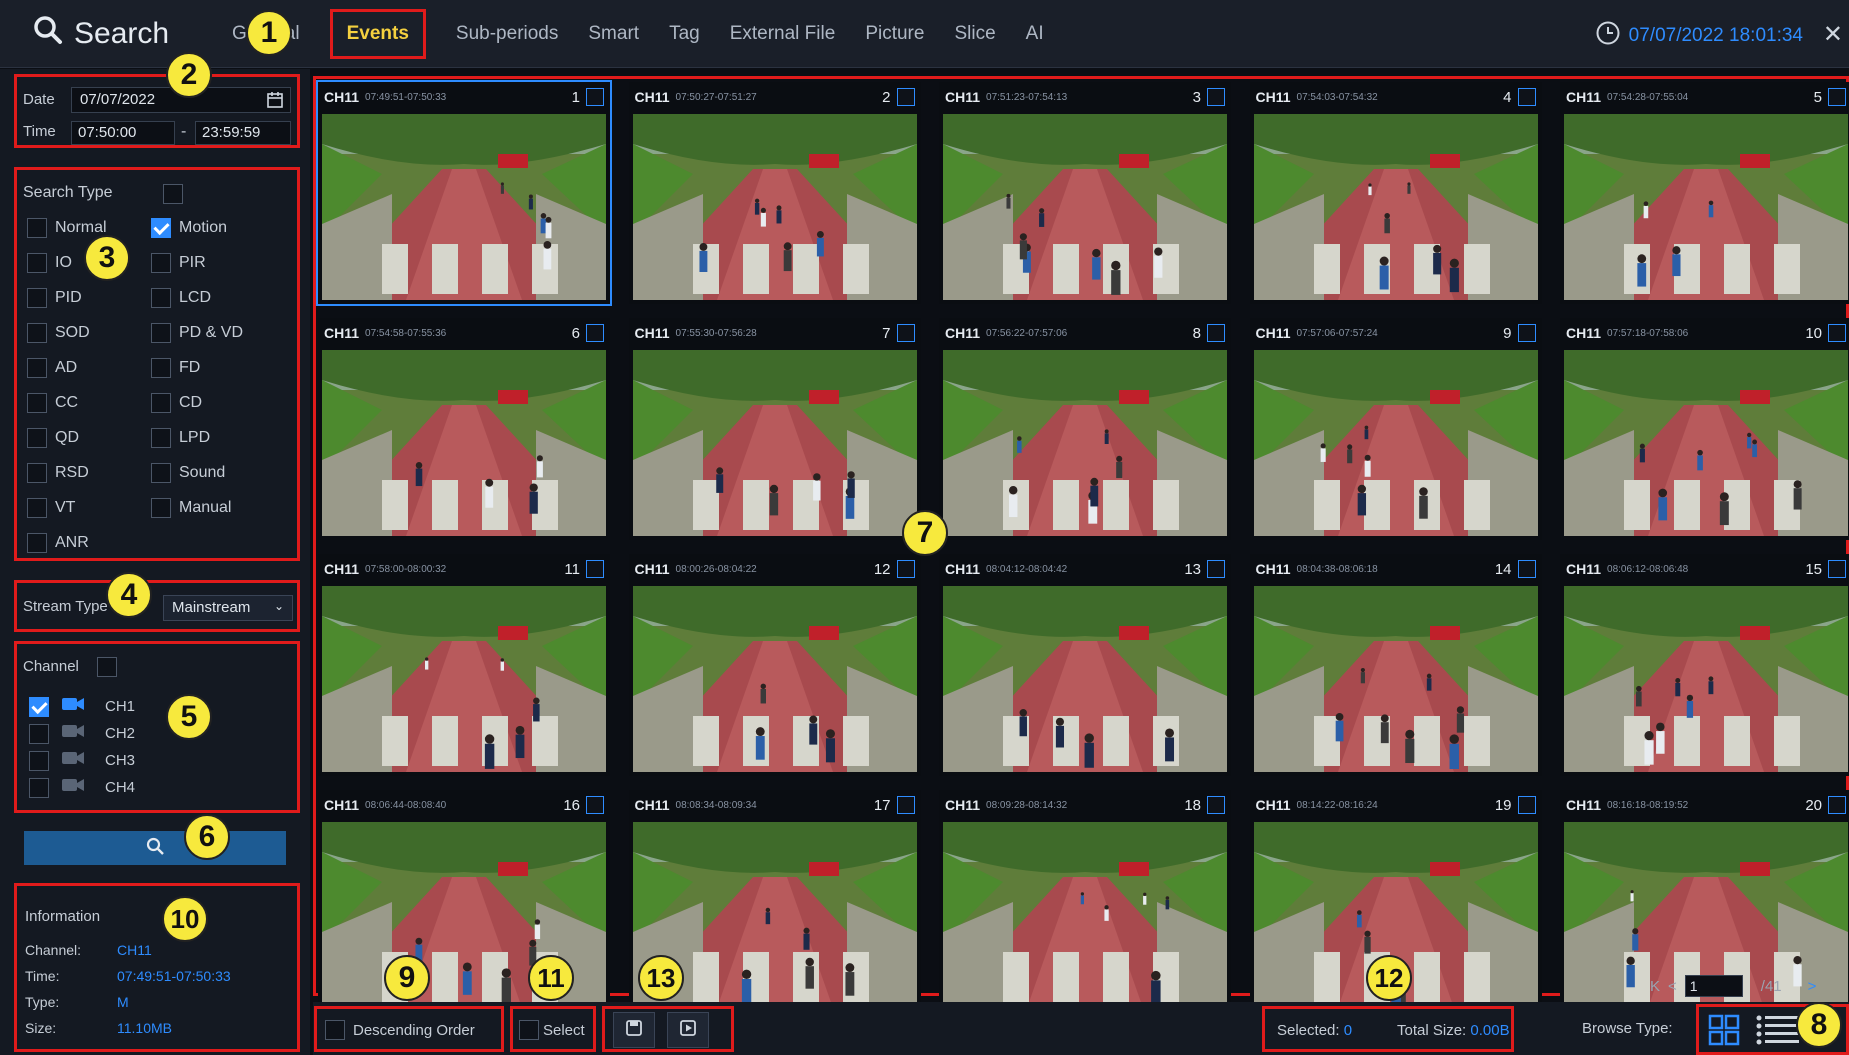 The height and width of the screenshot is (1055, 1849). Describe the element at coordinates (53, 438) in the screenshot. I see `search-type-option-qd: QD` at that location.